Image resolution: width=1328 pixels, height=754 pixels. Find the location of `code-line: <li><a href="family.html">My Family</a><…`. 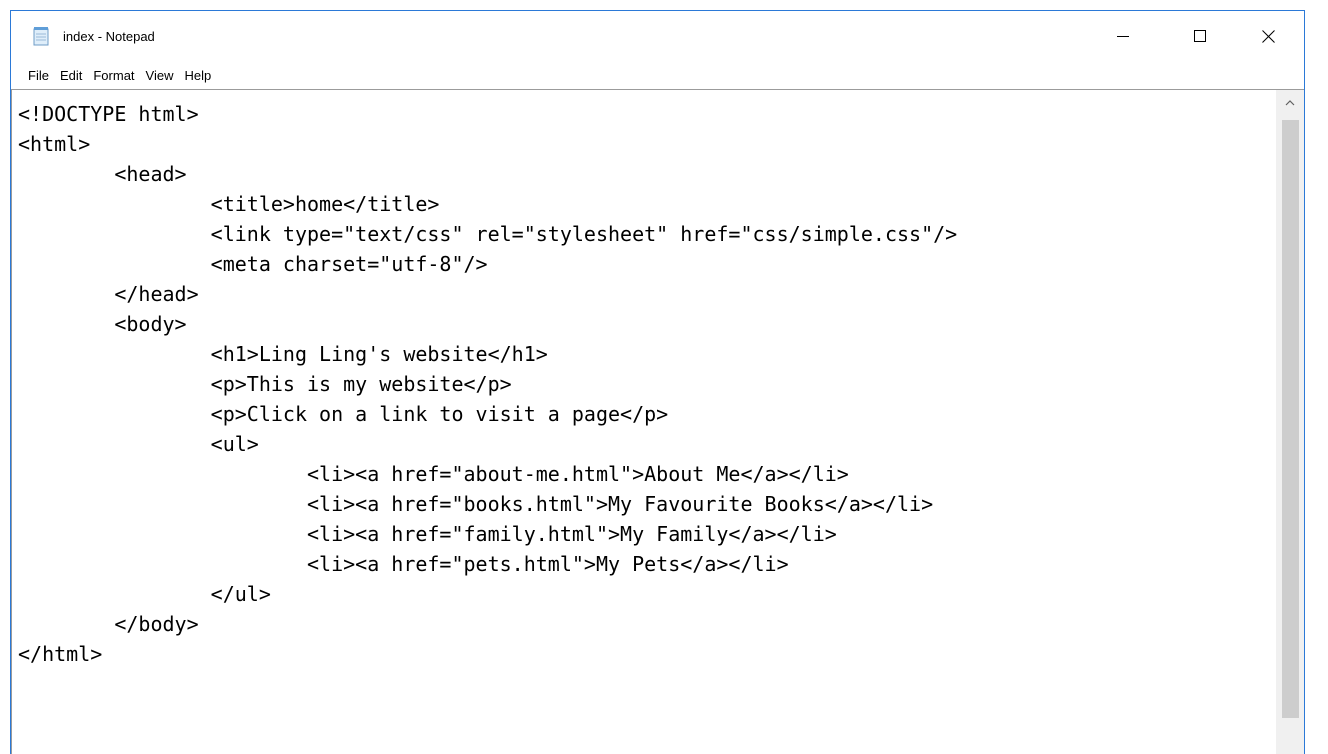

code-line: <li><a href="family.html">My Family</a><… is located at coordinates (427, 534).